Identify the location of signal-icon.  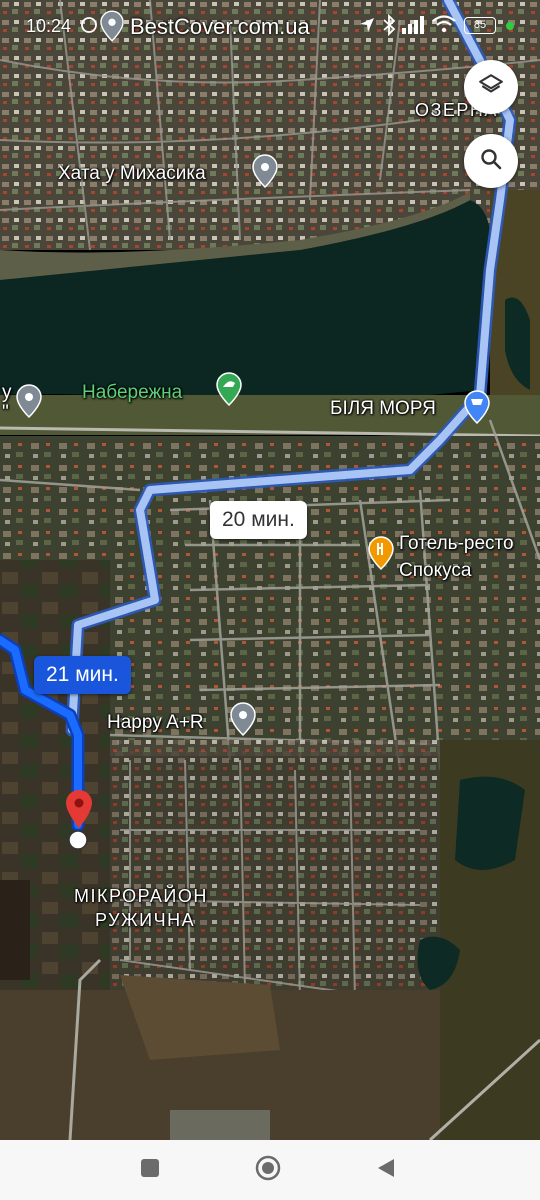
(415, 27).